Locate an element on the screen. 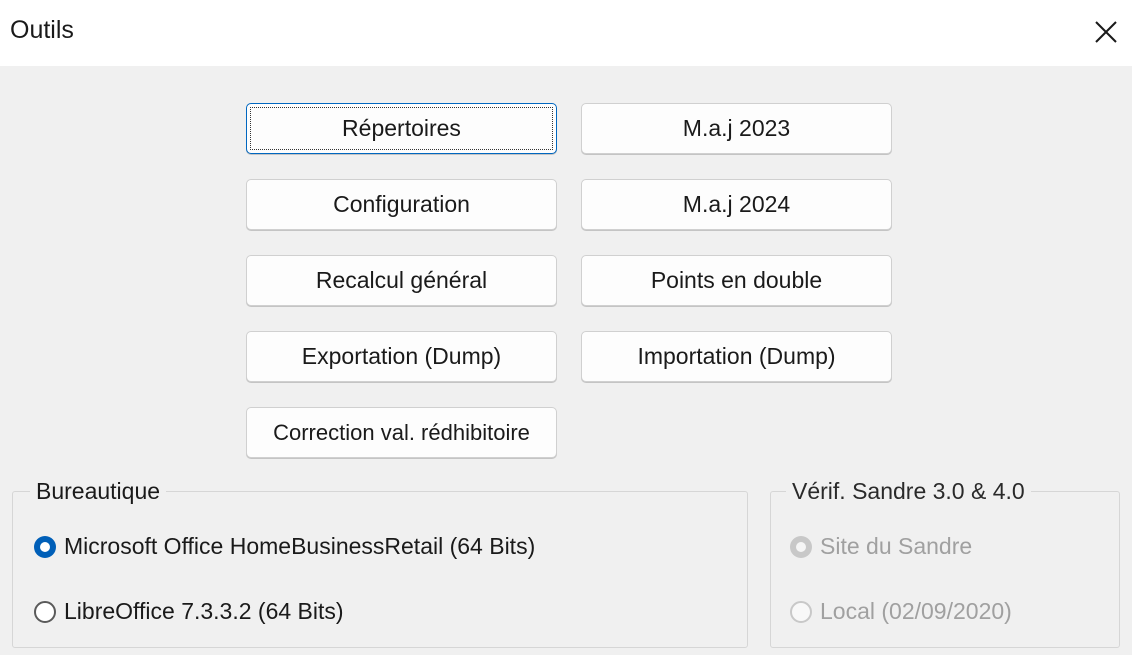 The image size is (1132, 655). radio-button is located at coordinates (45, 611).